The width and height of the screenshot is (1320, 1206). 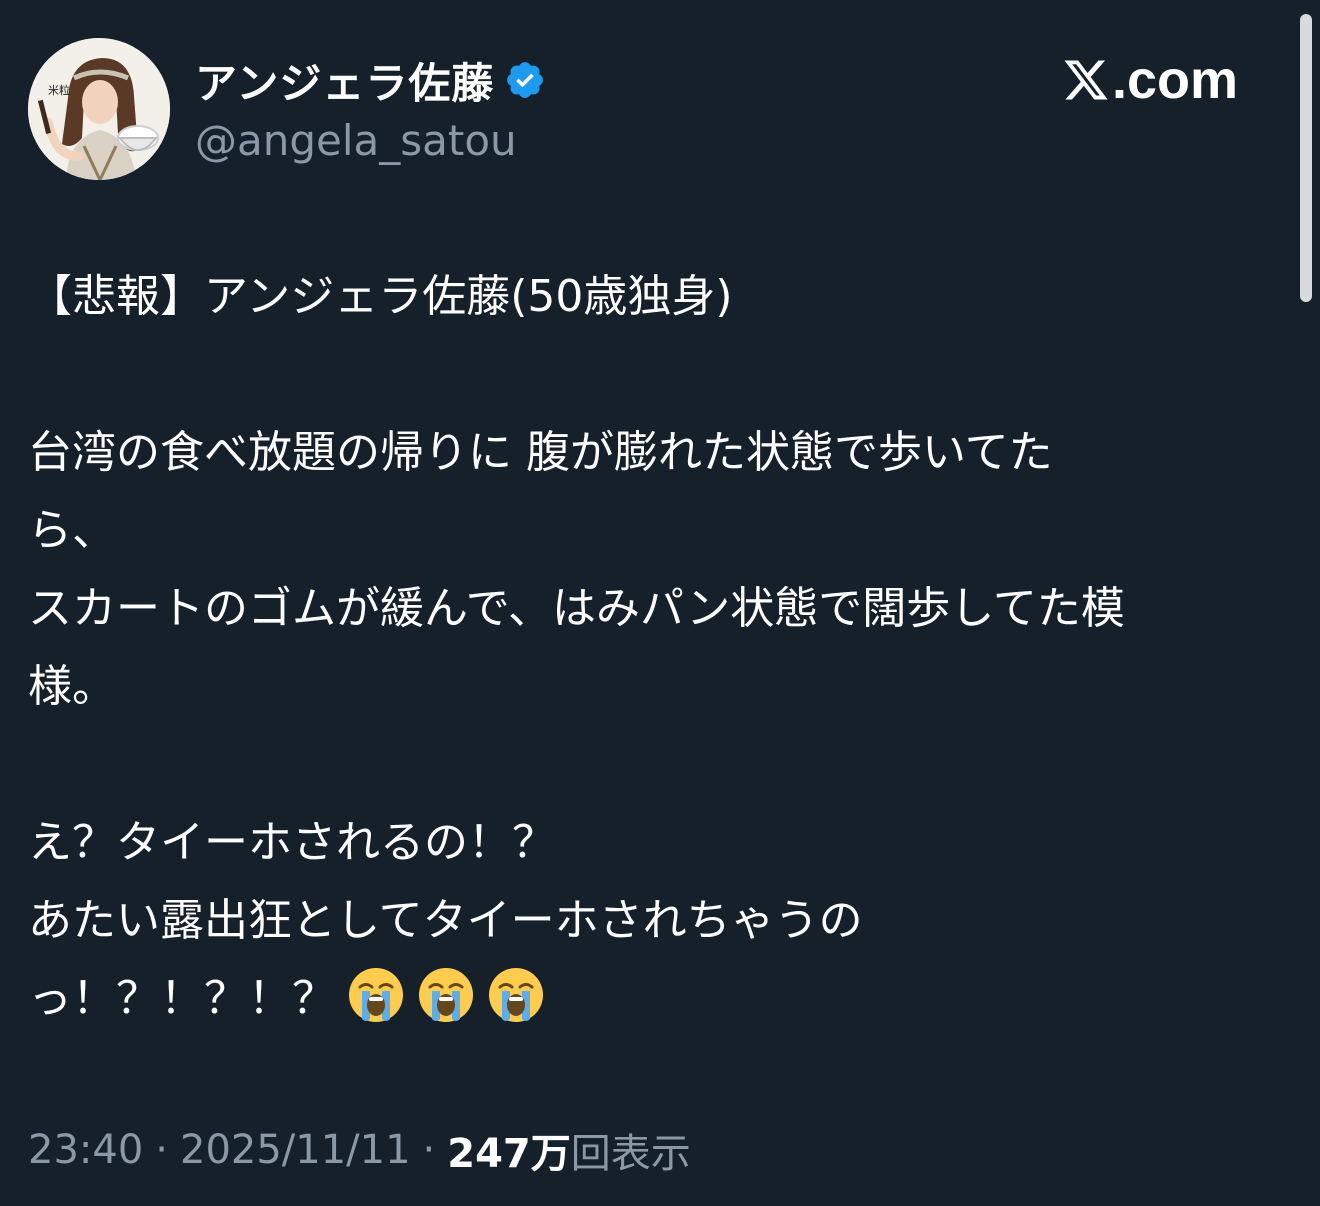 I want to click on views-label: 回表示, so click(x=630, y=1154).